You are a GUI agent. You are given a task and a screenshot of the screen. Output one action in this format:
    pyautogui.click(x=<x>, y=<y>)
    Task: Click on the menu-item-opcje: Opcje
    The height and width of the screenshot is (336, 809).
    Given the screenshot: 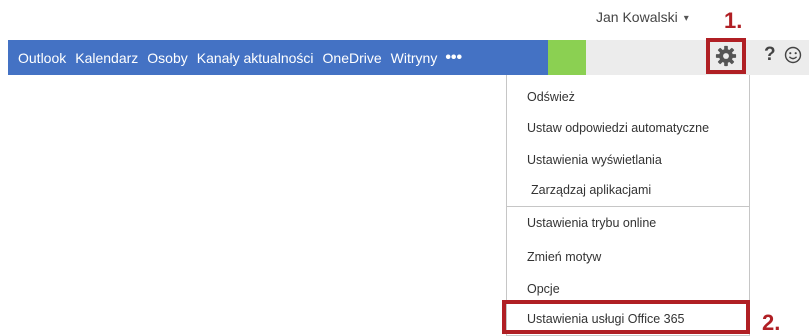 What is the action you would take?
    pyautogui.click(x=543, y=289)
    